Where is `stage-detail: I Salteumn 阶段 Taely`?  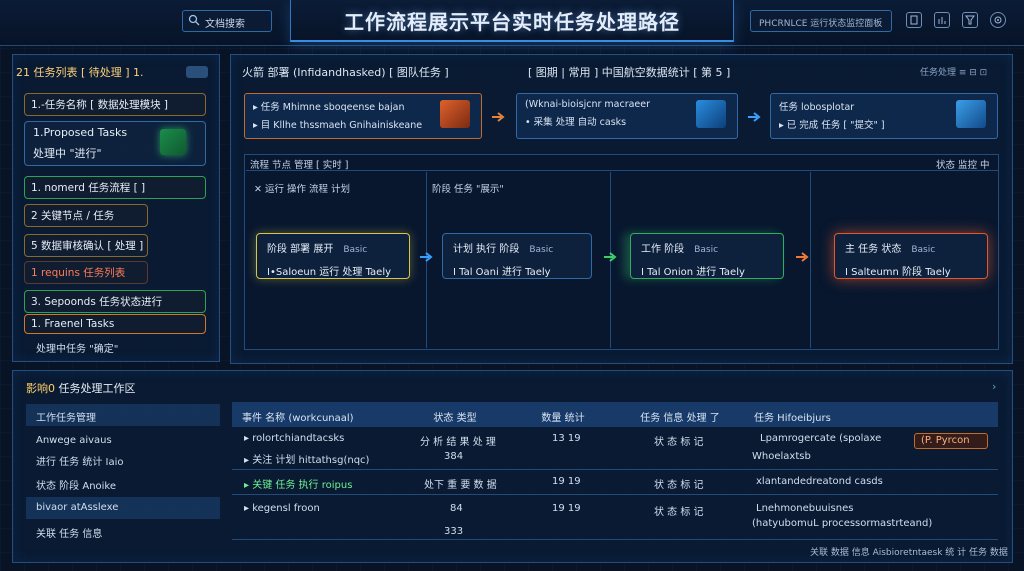 stage-detail: I Salteumn 阶段 Taely is located at coordinates (898, 272).